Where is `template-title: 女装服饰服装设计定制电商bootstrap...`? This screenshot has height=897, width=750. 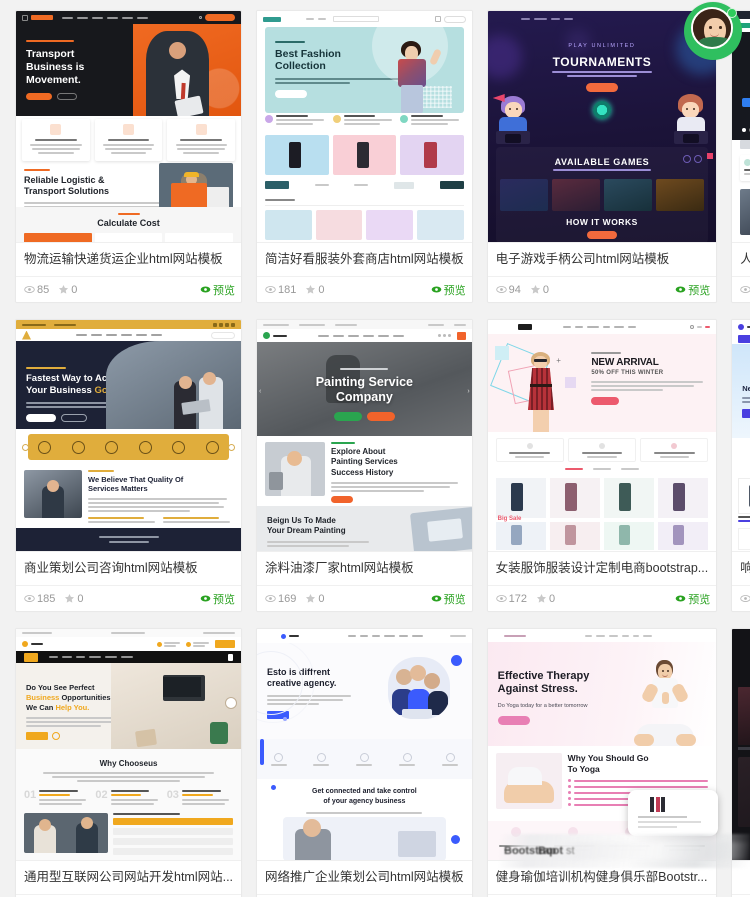
template-title: 女装服饰服装设计定制电商bootstrap... is located at coordinates (602, 568).